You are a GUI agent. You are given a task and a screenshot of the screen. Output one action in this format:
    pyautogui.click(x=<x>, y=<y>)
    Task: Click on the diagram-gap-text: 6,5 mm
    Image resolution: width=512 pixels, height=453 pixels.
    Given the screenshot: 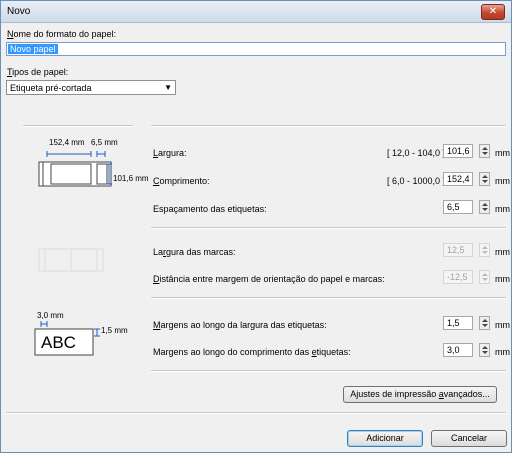 What is the action you would take?
    pyautogui.click(x=104, y=142)
    